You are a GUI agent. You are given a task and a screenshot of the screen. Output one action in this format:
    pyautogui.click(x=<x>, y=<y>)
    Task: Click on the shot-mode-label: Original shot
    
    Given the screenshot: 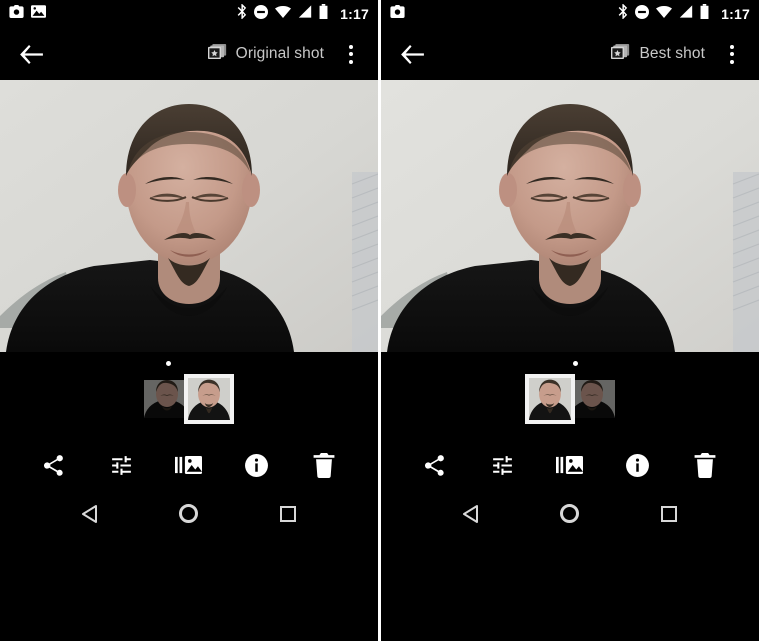 What is the action you would take?
    pyautogui.click(x=279, y=53)
    